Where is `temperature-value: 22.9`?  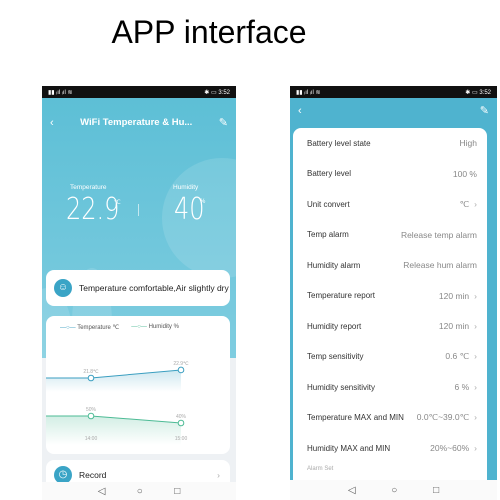
temperature-value: 22.9 is located at coordinates (93, 209).